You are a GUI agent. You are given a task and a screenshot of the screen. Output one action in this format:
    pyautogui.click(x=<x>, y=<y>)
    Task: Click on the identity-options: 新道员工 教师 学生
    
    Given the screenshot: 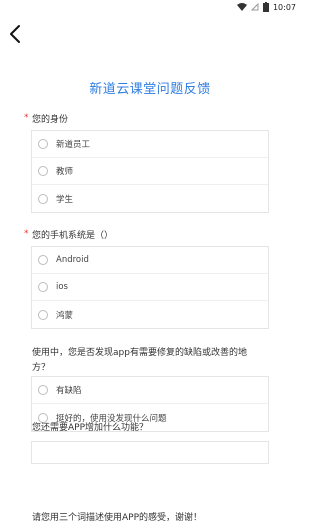 What is the action you would take?
    pyautogui.click(x=150, y=171)
    